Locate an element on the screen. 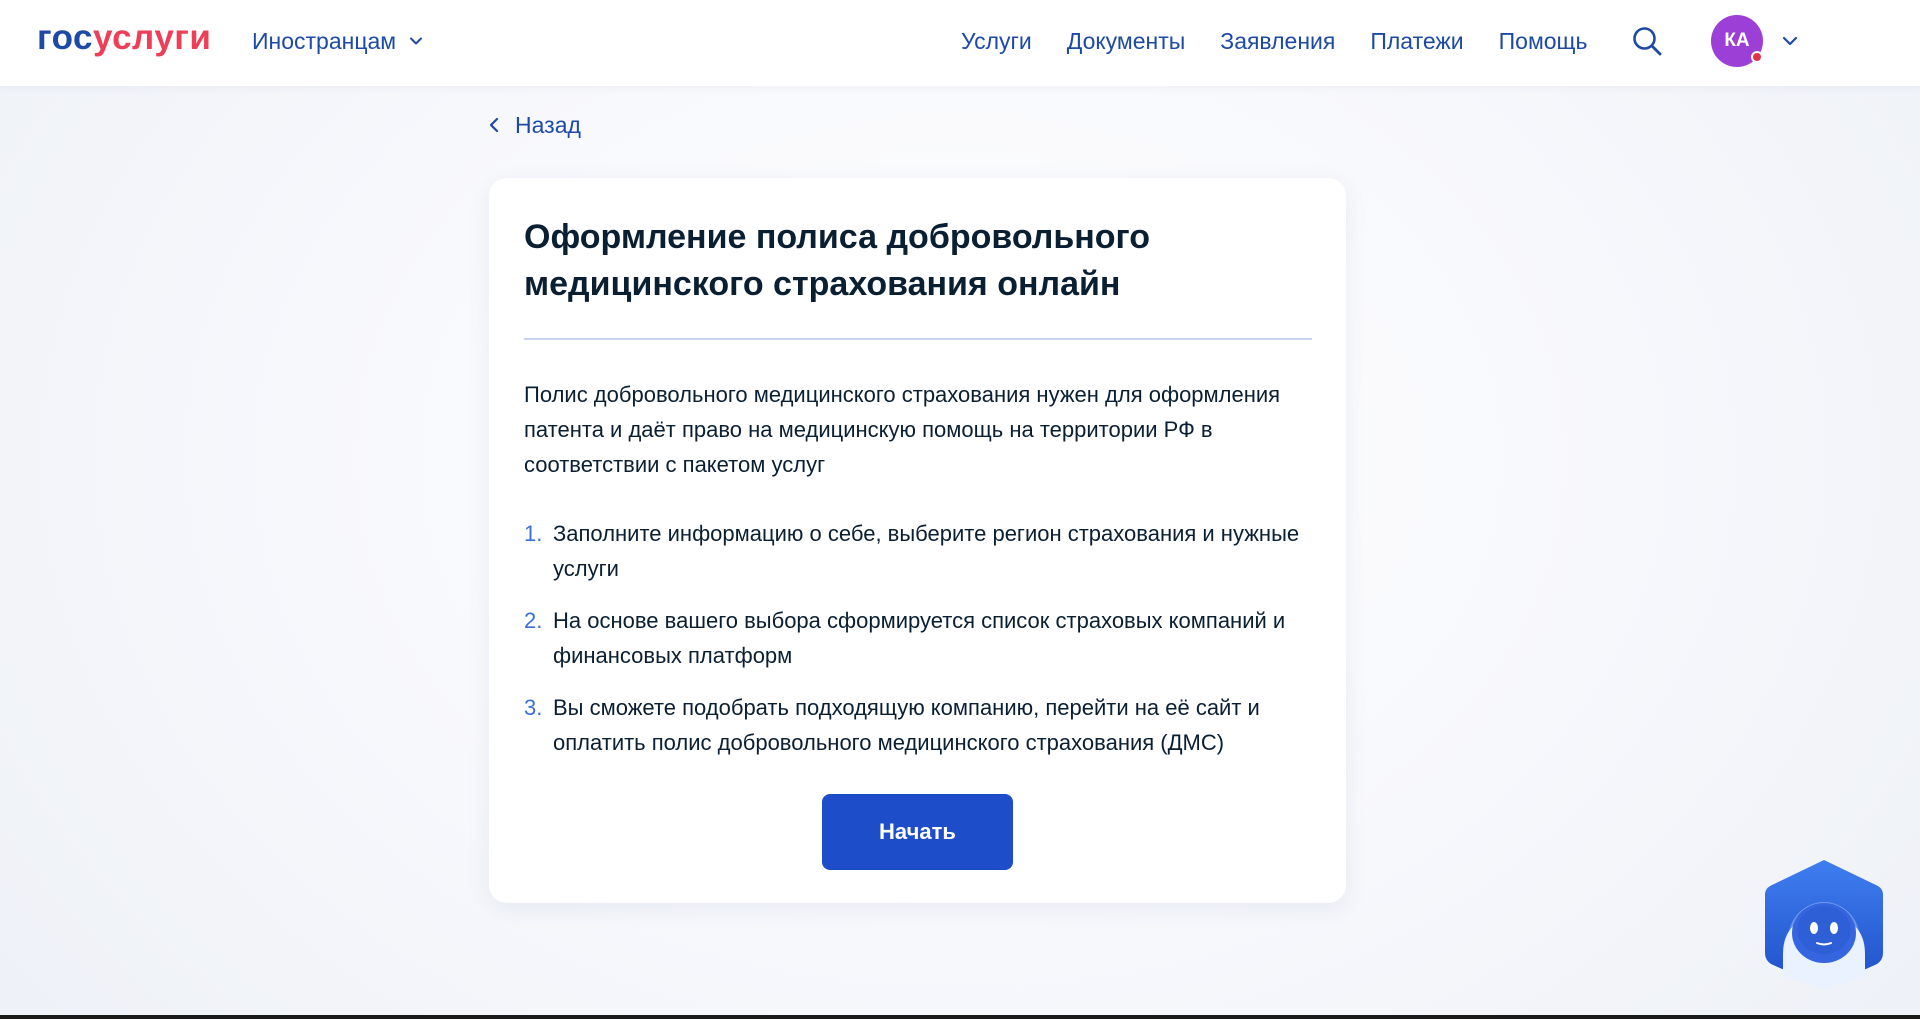  assistant-robot-icon is located at coordinates (1824, 924).